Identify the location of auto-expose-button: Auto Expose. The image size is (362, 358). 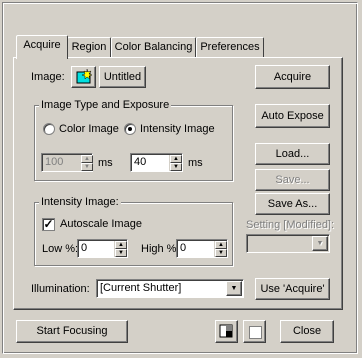
(292, 116).